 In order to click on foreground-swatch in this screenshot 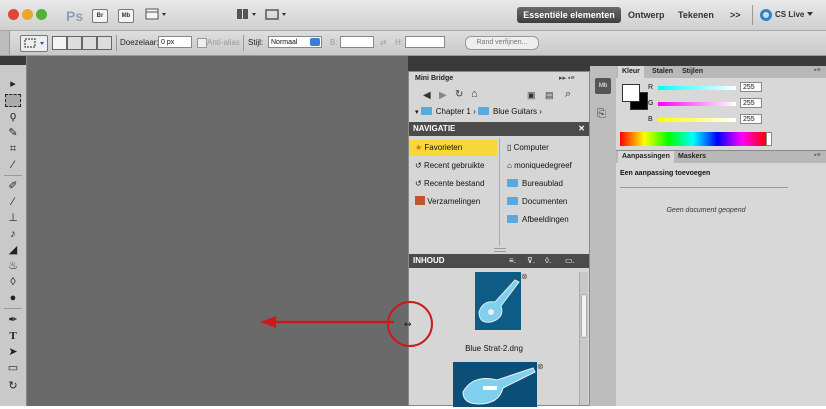, I will do `click(631, 93)`.